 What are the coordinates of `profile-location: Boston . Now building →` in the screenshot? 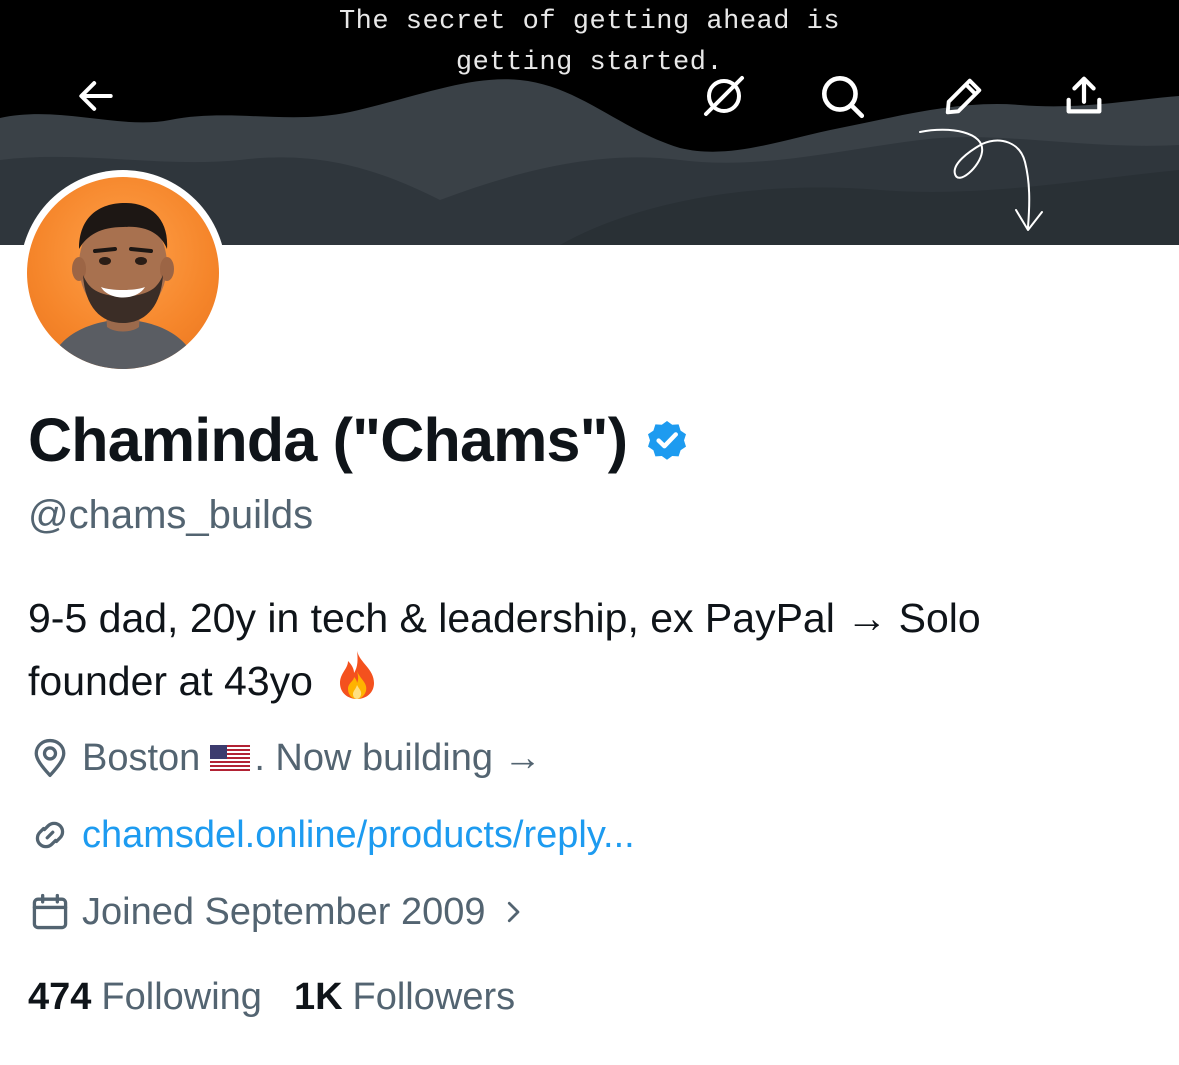 It's located at (285, 758).